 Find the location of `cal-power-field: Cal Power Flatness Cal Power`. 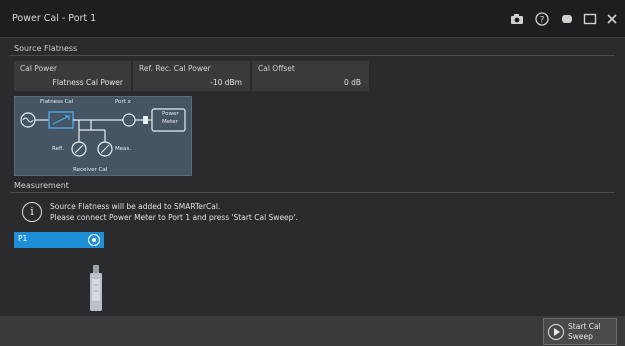

cal-power-field: Cal Power Flatness Cal Power is located at coordinates (72, 76).